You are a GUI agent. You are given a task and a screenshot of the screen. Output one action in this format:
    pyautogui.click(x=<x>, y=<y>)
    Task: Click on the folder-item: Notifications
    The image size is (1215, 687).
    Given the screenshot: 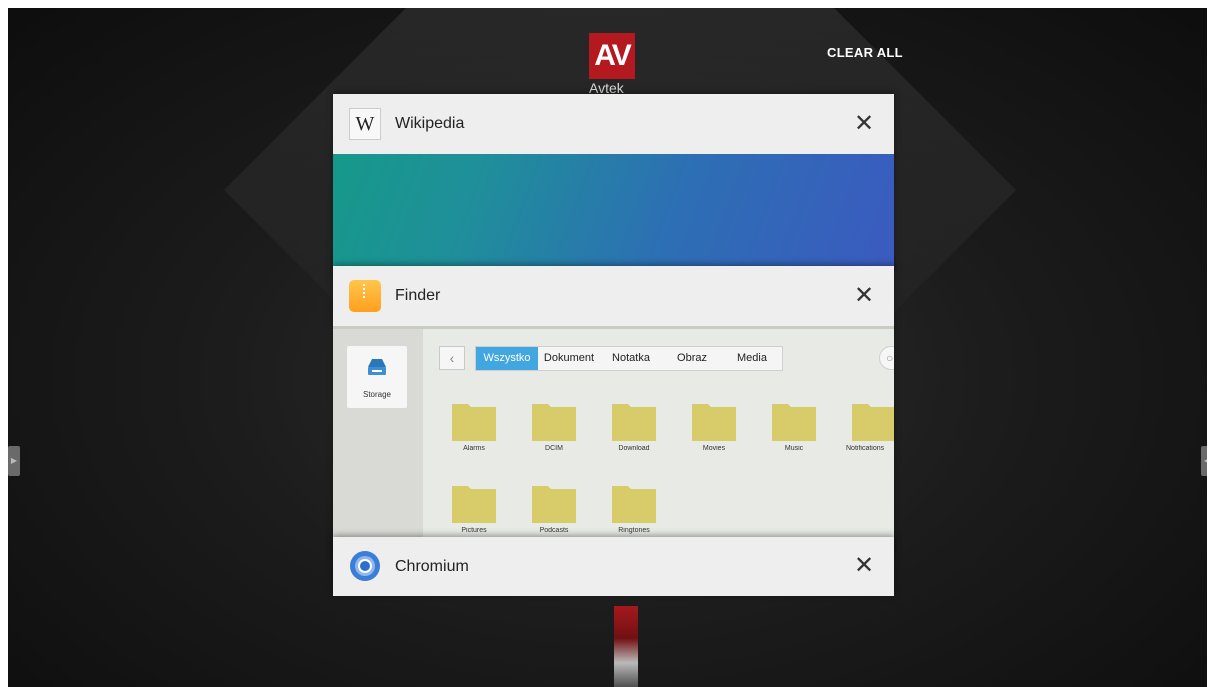 What is the action you would take?
    pyautogui.click(x=870, y=431)
    